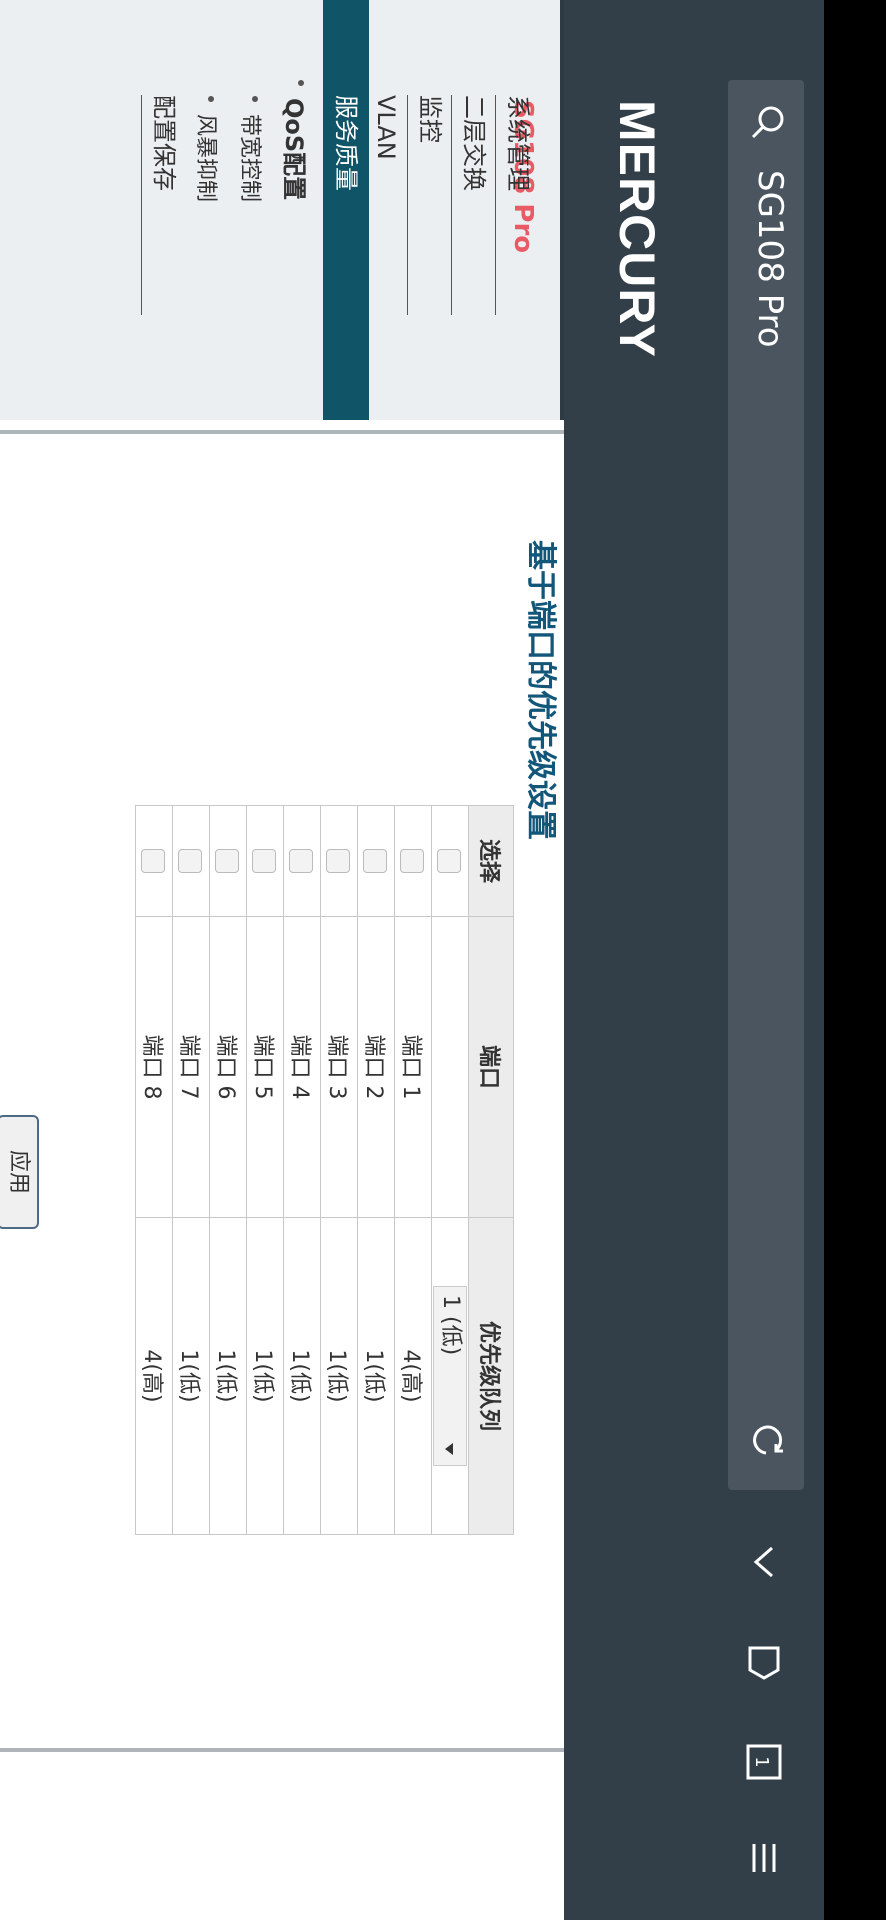  Describe the element at coordinates (339, 1067) in the screenshot. I see `port-cell: 端口 3` at that location.